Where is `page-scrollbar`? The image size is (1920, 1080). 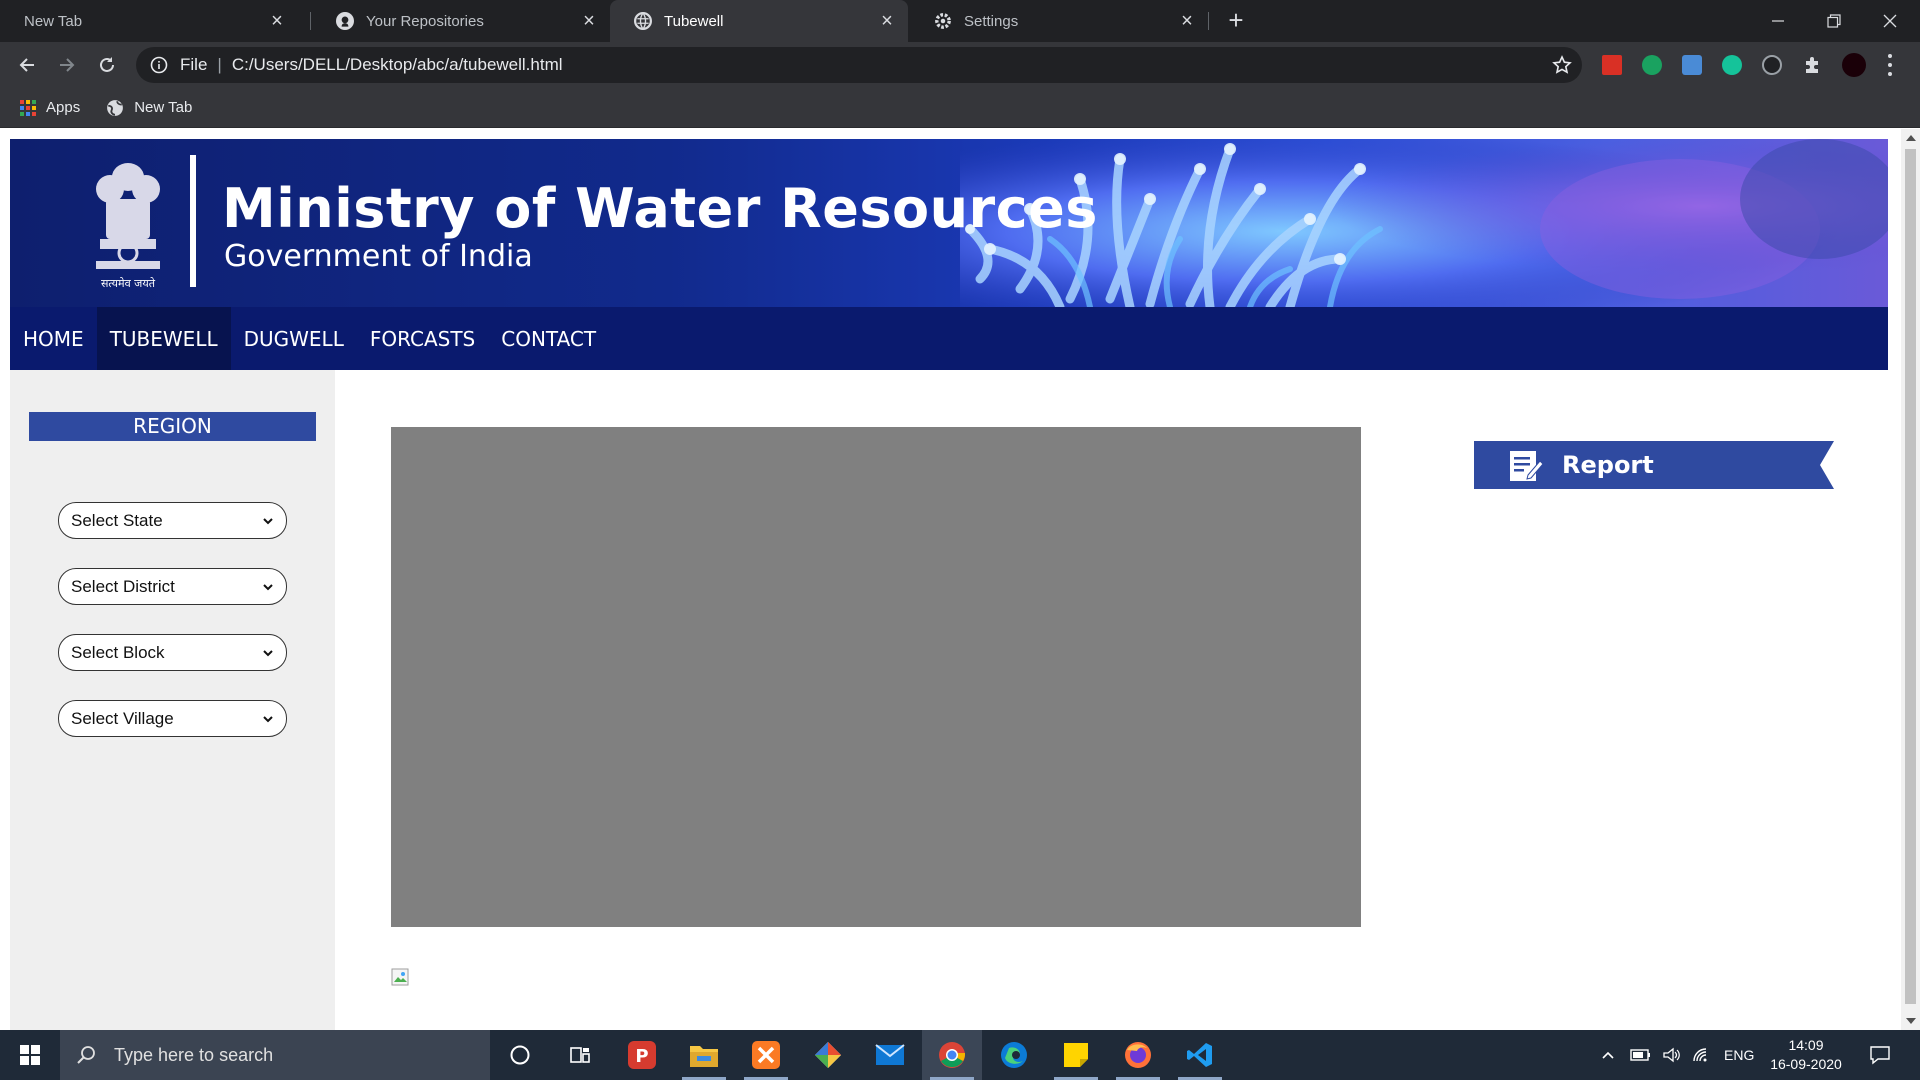
page-scrollbar is located at coordinates (1910, 579).